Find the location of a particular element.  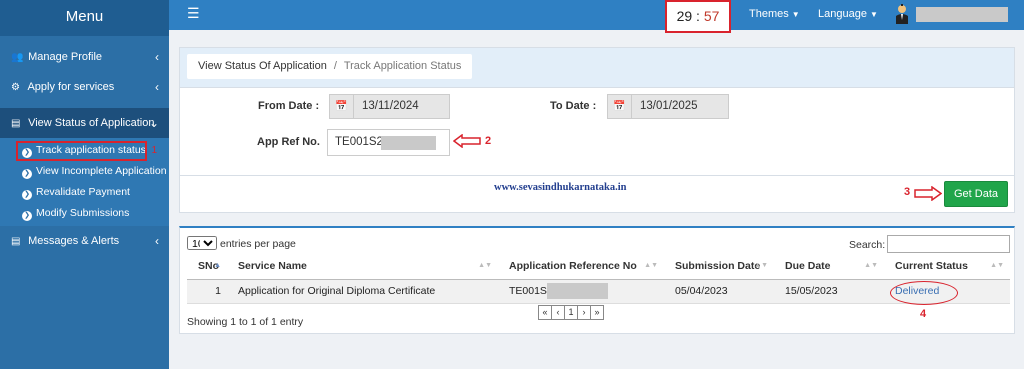

sidebar-item-label: Messages & Alerts is located at coordinates (74, 241).